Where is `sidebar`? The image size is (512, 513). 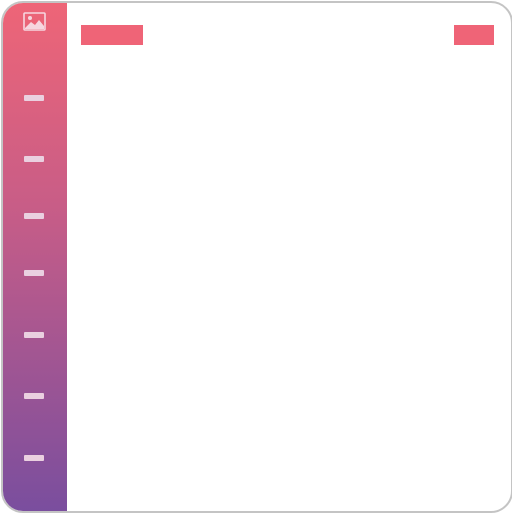 sidebar is located at coordinates (35, 257).